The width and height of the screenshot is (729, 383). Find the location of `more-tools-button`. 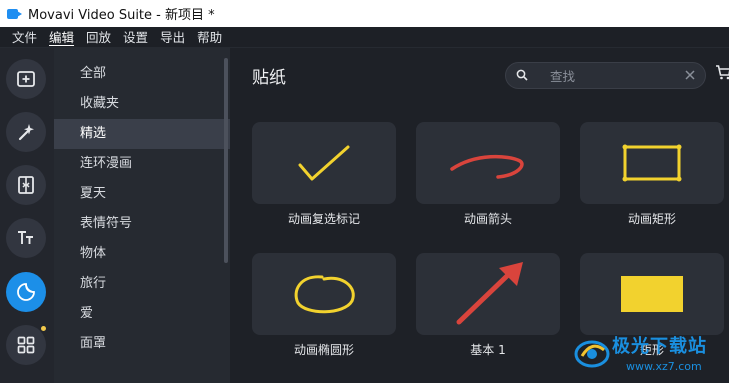

more-tools-button is located at coordinates (26, 345).